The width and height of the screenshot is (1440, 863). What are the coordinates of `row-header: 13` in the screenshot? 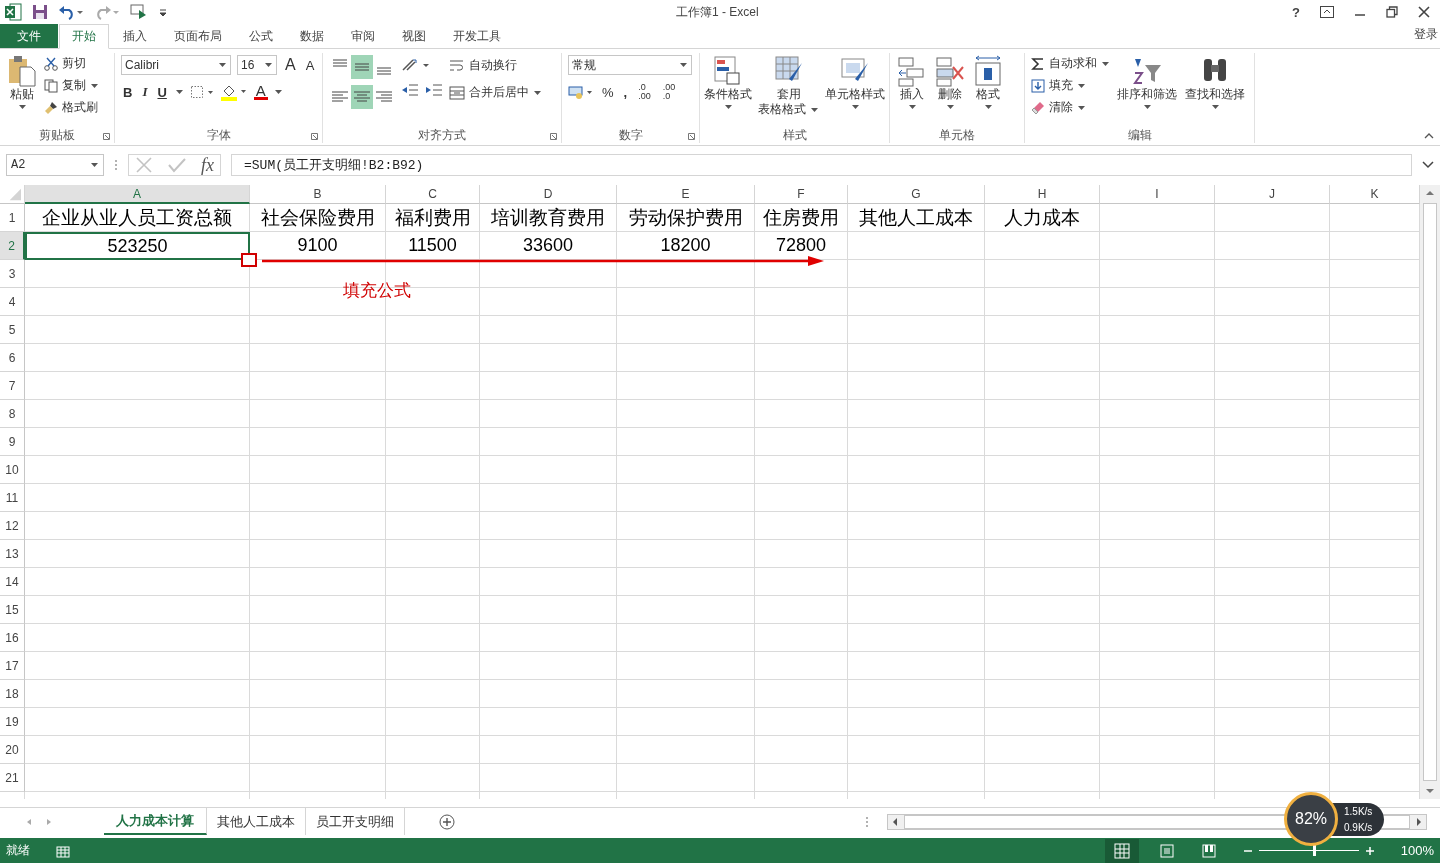 It's located at (12, 554).